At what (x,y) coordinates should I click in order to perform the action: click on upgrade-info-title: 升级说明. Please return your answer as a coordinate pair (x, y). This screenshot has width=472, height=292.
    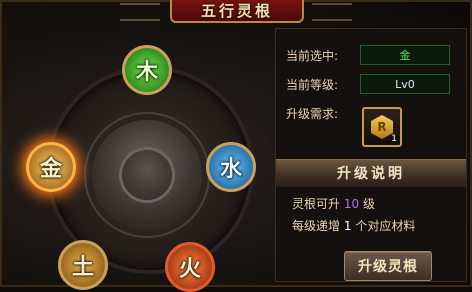
    Looking at the image, I should click on (371, 174).